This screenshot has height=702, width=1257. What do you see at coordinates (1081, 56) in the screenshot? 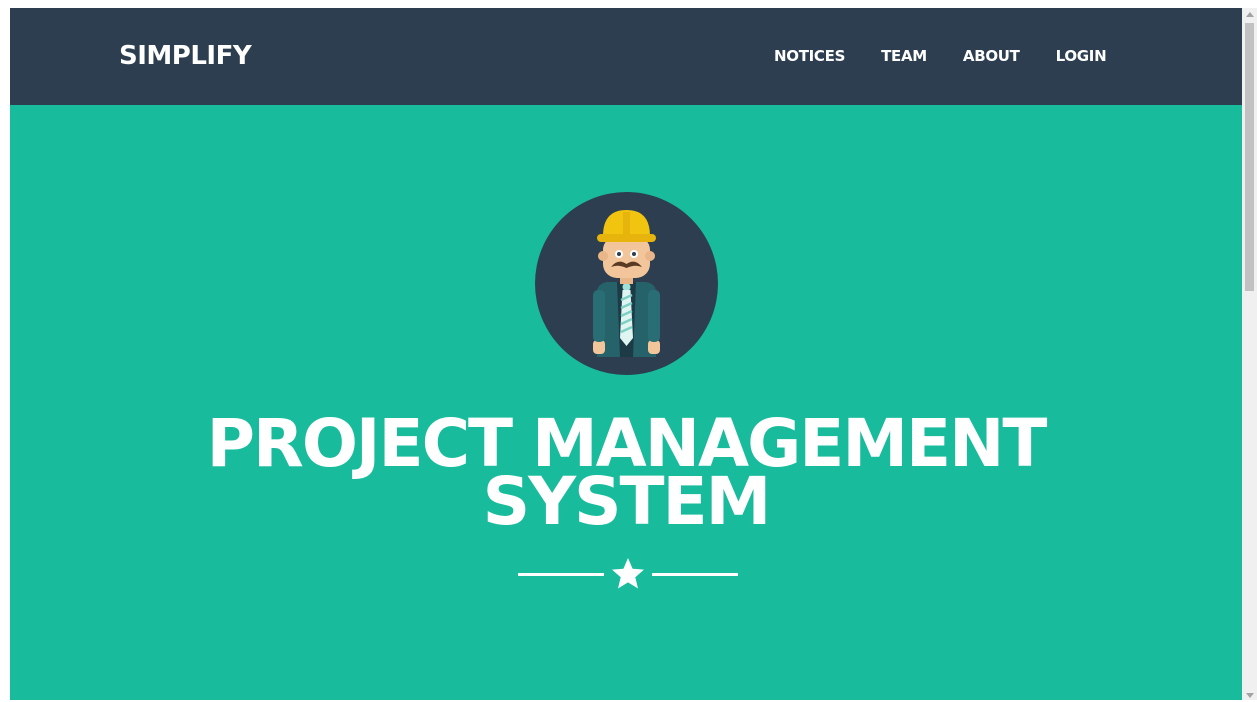
I see `nav-item-login: LOGIN` at bounding box center [1081, 56].